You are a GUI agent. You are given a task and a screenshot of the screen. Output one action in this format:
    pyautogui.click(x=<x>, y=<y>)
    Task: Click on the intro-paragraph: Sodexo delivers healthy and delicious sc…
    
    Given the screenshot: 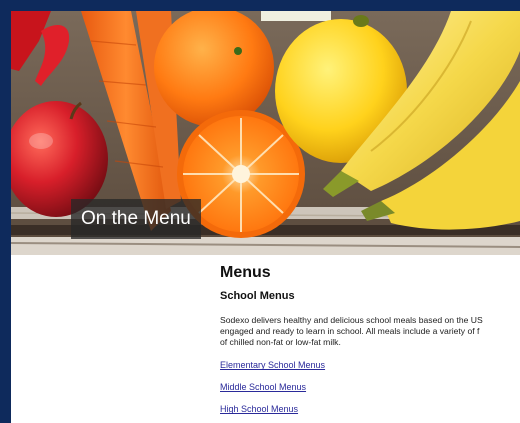 What is the action you would take?
    pyautogui.click(x=370, y=331)
    